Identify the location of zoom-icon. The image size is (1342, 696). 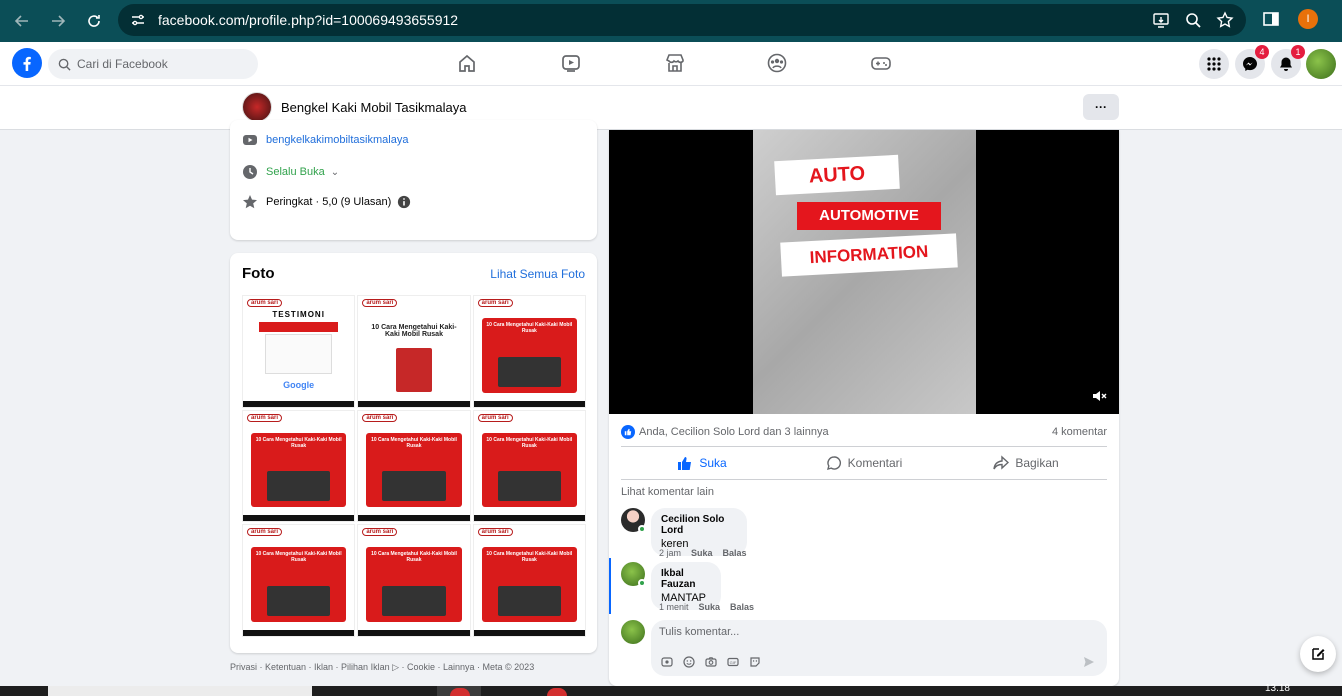
(1193, 20).